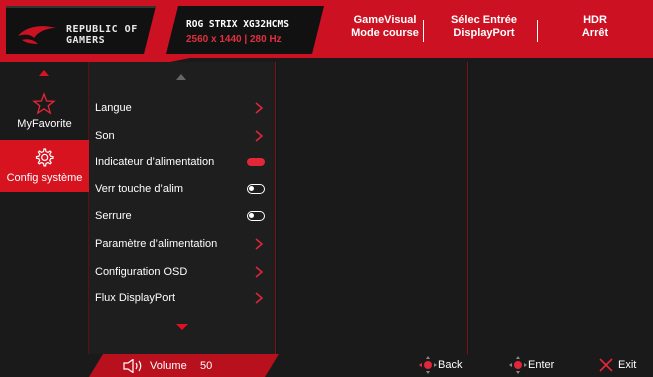 Image resolution: width=653 pixels, height=377 pixels. Describe the element at coordinates (44, 124) in the screenshot. I see `sidebar-item-label: MyFavorite` at that location.